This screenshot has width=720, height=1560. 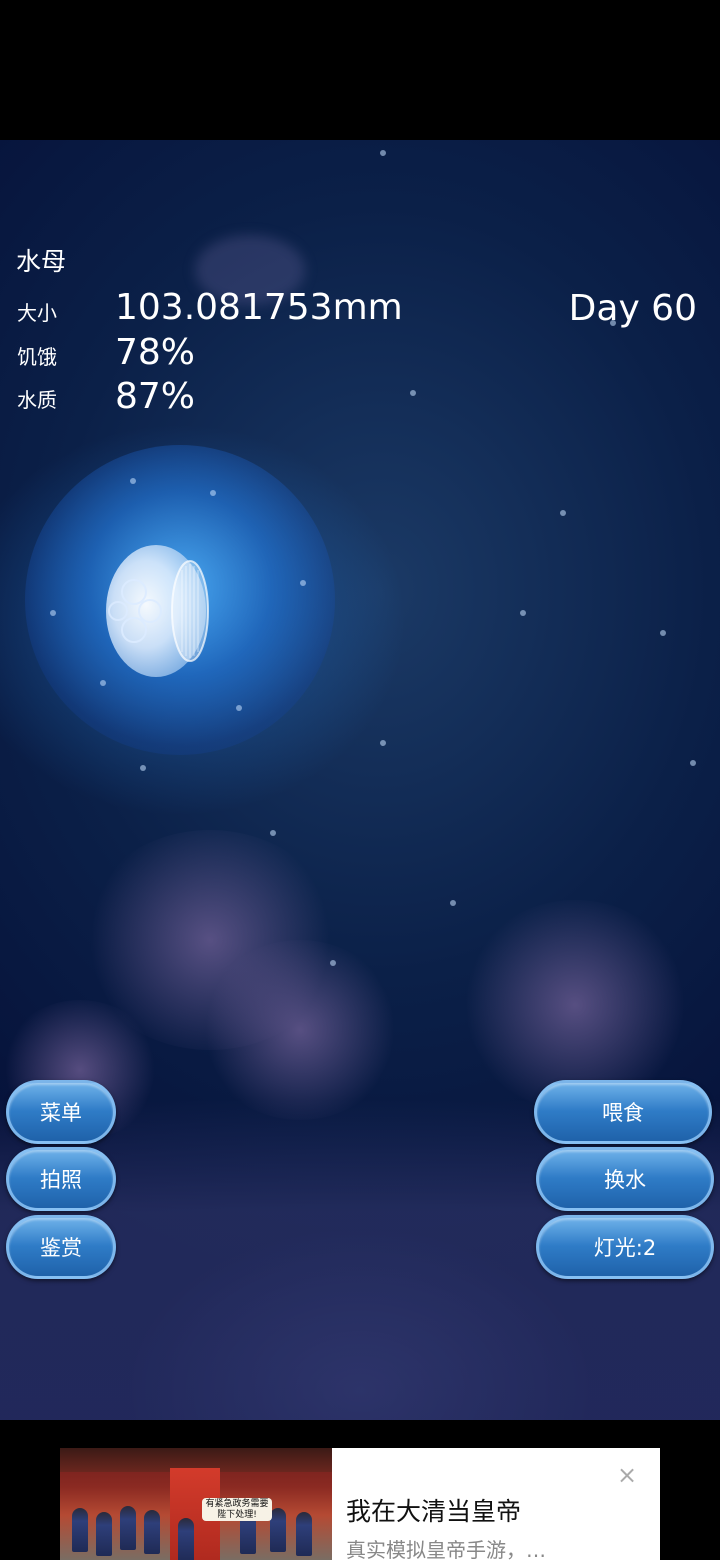 I want to click on size-label: 大小, so click(x=37, y=313).